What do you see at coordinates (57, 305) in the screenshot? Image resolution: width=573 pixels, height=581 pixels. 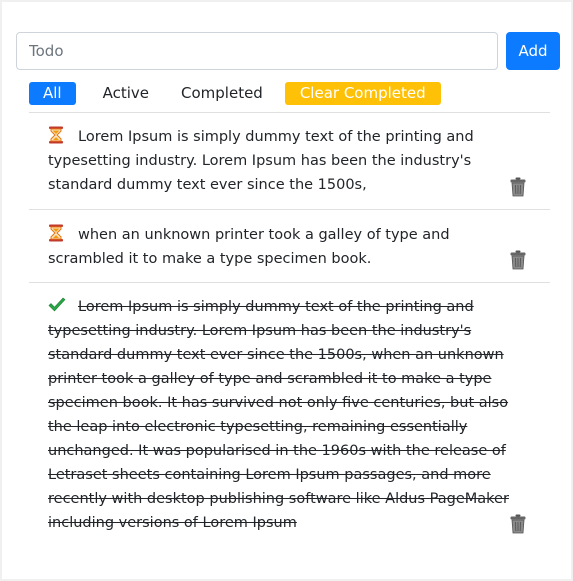 I see `check-icon` at bounding box center [57, 305].